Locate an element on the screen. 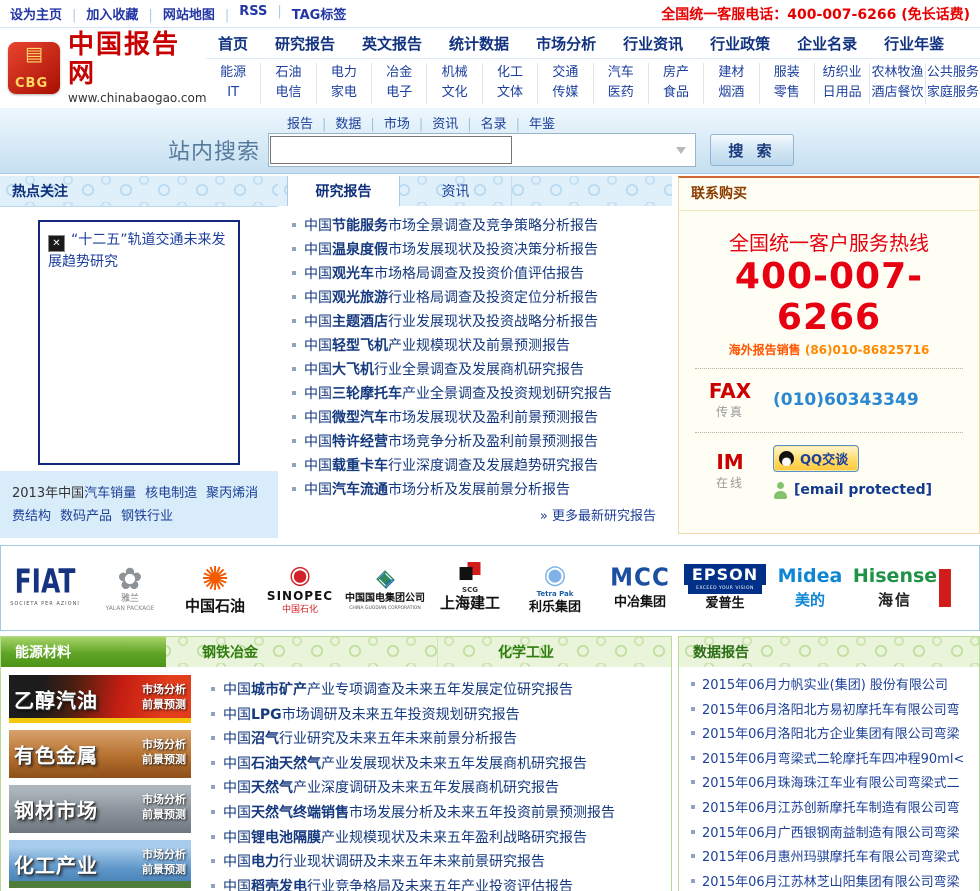 The height and width of the screenshot is (891, 980). partner-logo: FIAT SOCIETA PER AZIONI is located at coordinates (45, 588).